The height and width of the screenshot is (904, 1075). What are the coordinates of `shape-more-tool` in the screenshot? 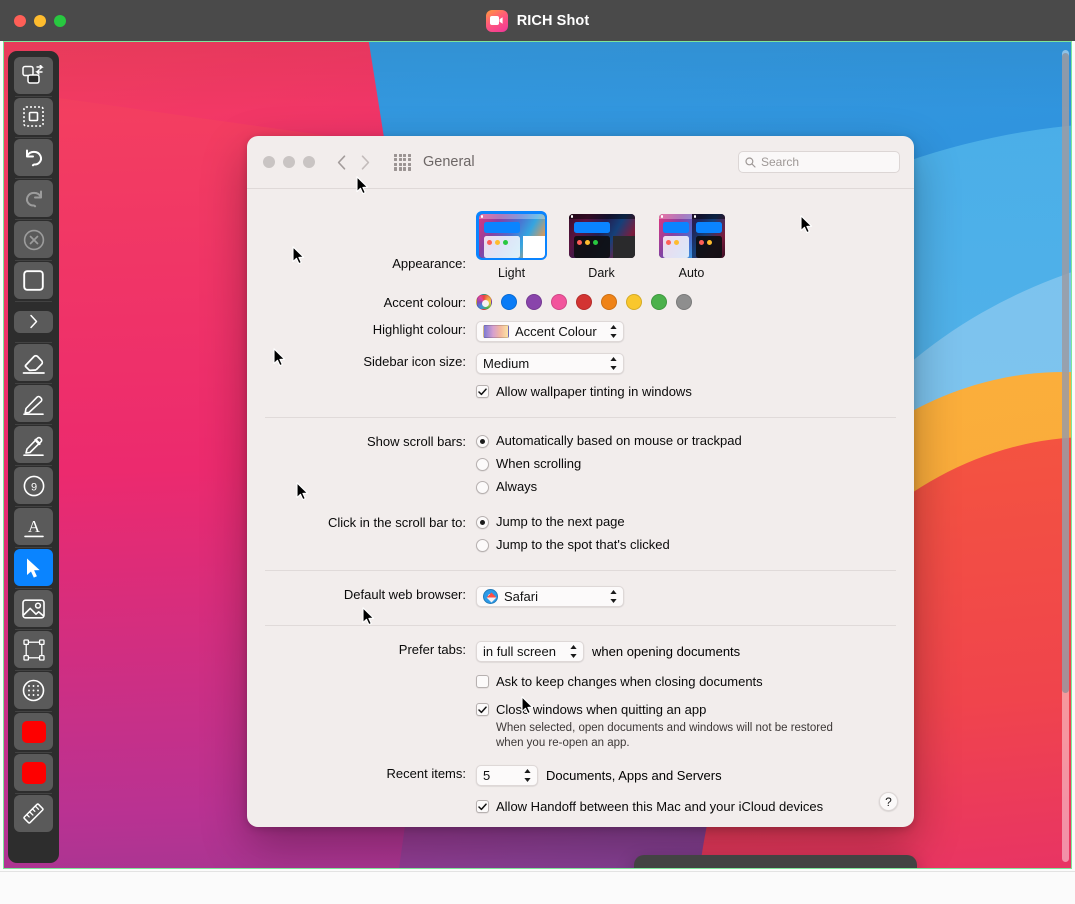 It's located at (33, 321).